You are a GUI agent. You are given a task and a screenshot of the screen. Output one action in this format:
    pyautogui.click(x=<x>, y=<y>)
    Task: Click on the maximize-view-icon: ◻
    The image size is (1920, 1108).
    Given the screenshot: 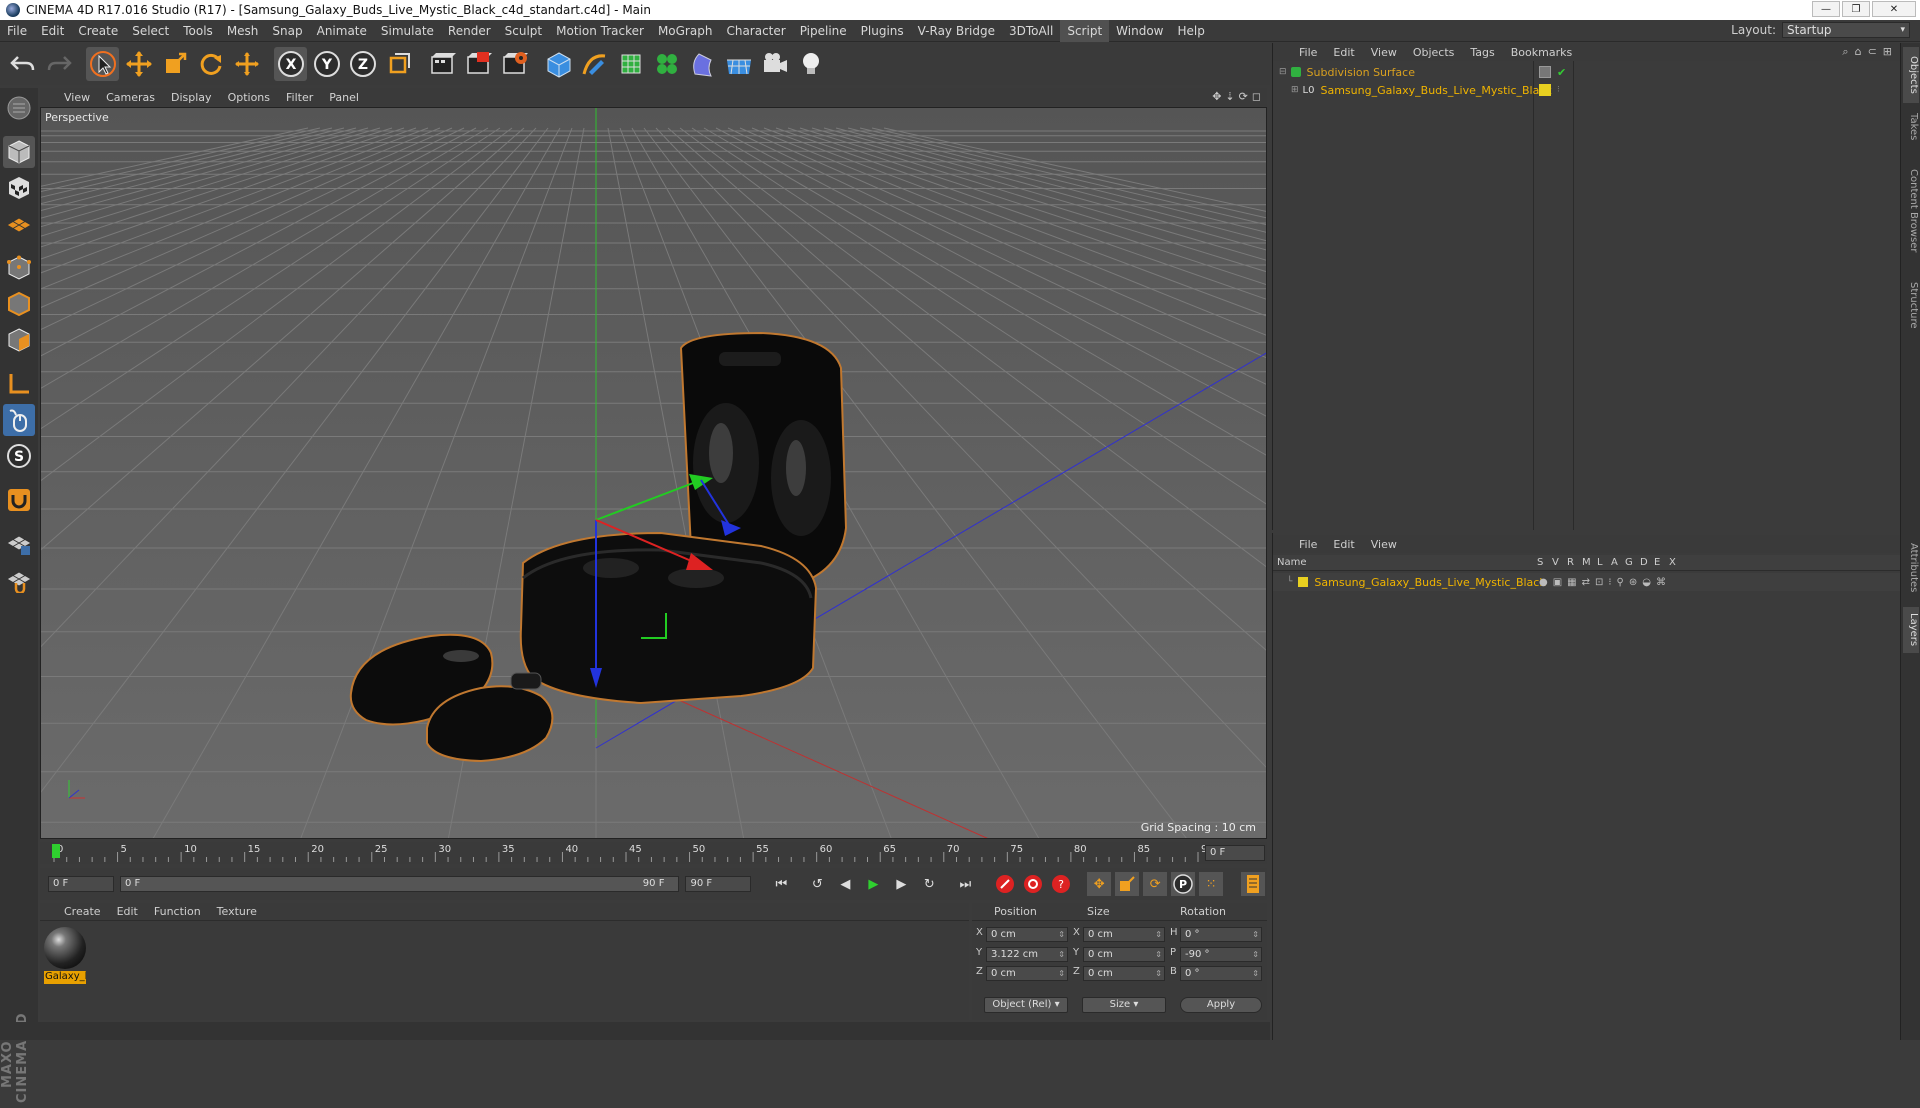 What is the action you would take?
    pyautogui.click(x=1256, y=96)
    